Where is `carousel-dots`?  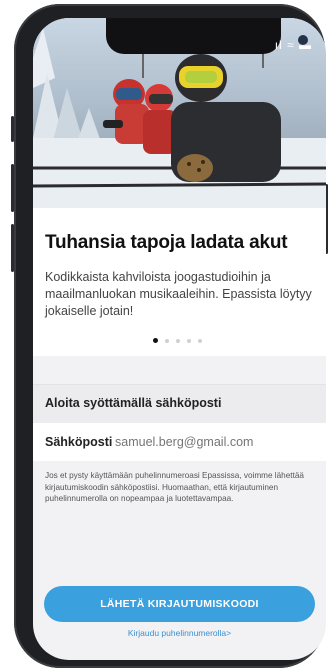
carousel-dots is located at coordinates (177, 340).